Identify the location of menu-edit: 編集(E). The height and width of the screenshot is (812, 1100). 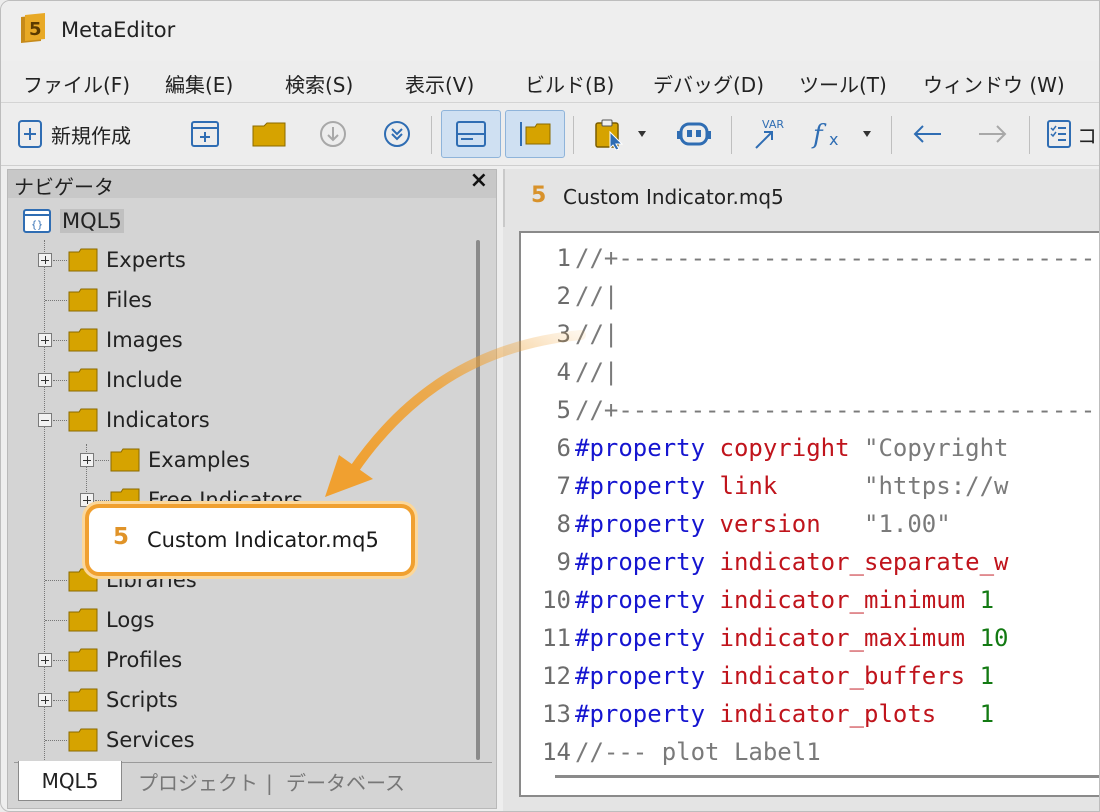
(199, 83).